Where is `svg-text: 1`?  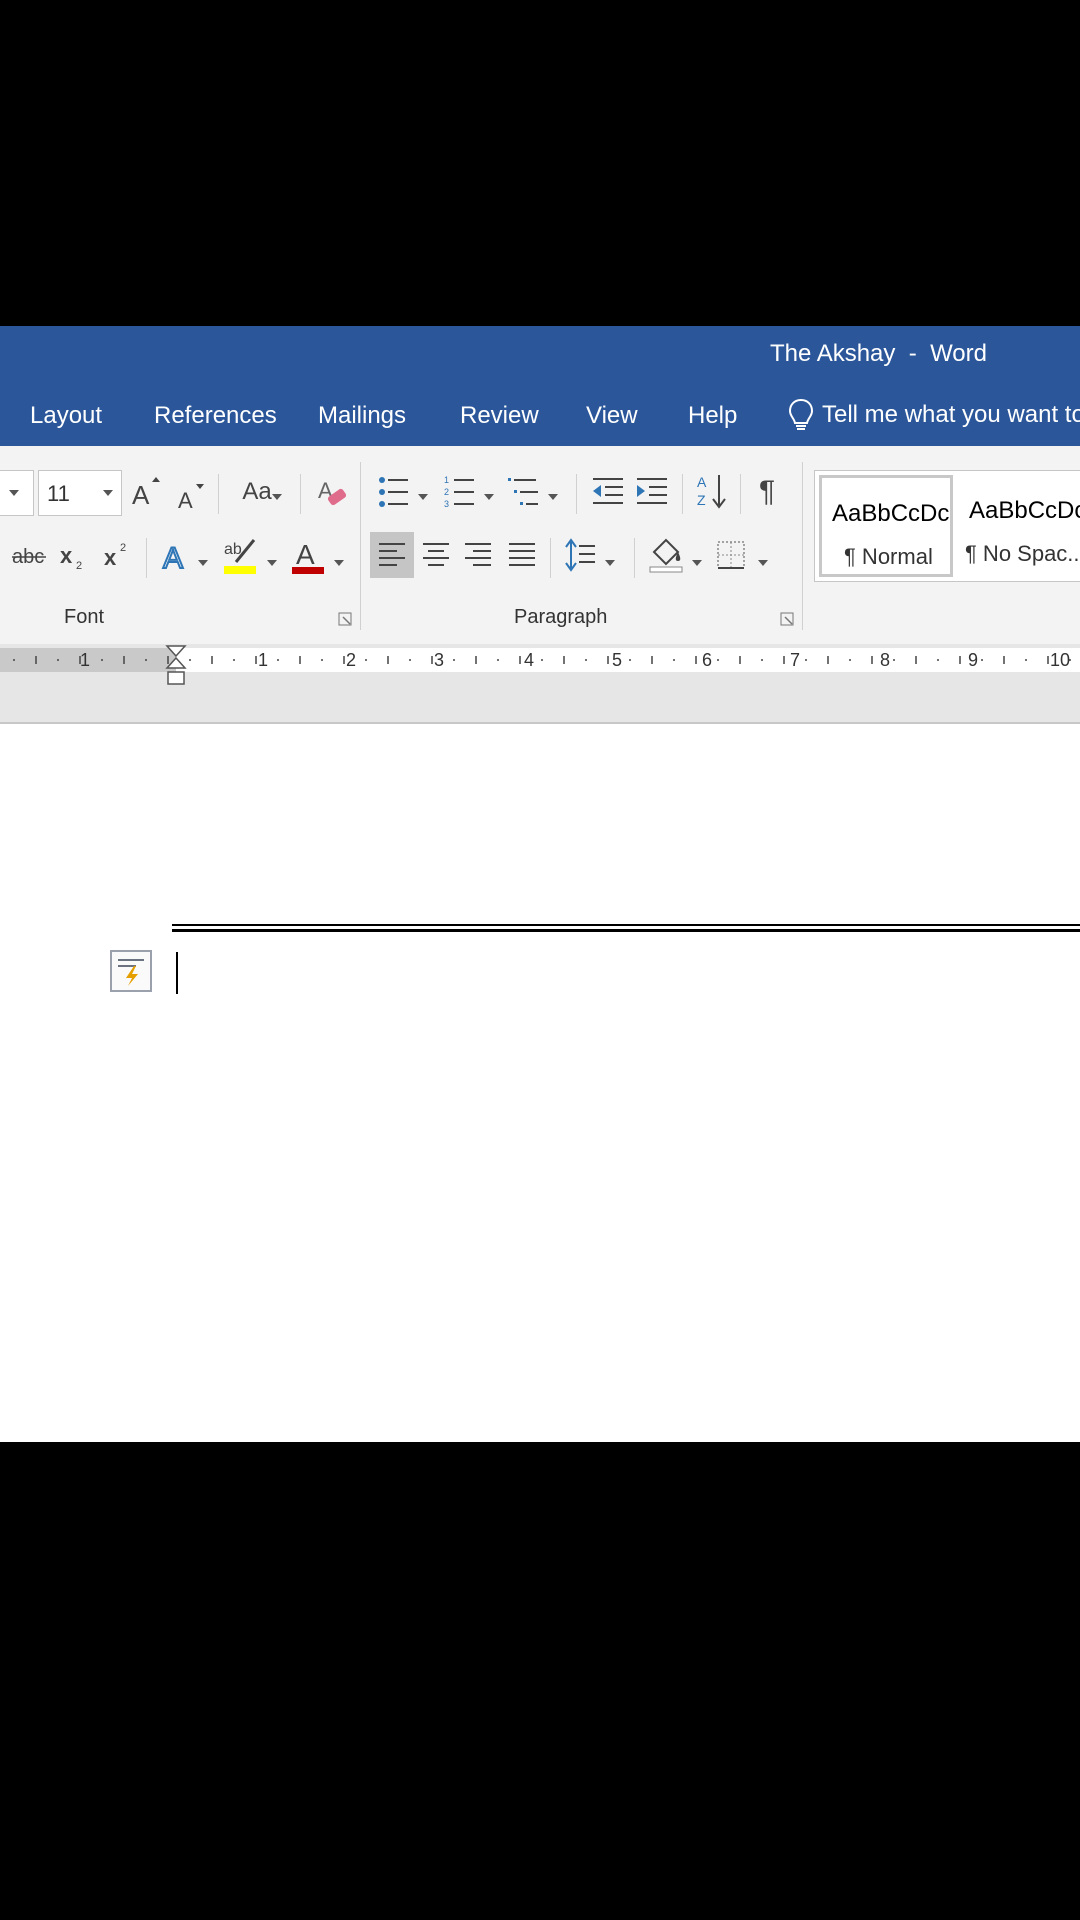
svg-text: 1 is located at coordinates (446, 480).